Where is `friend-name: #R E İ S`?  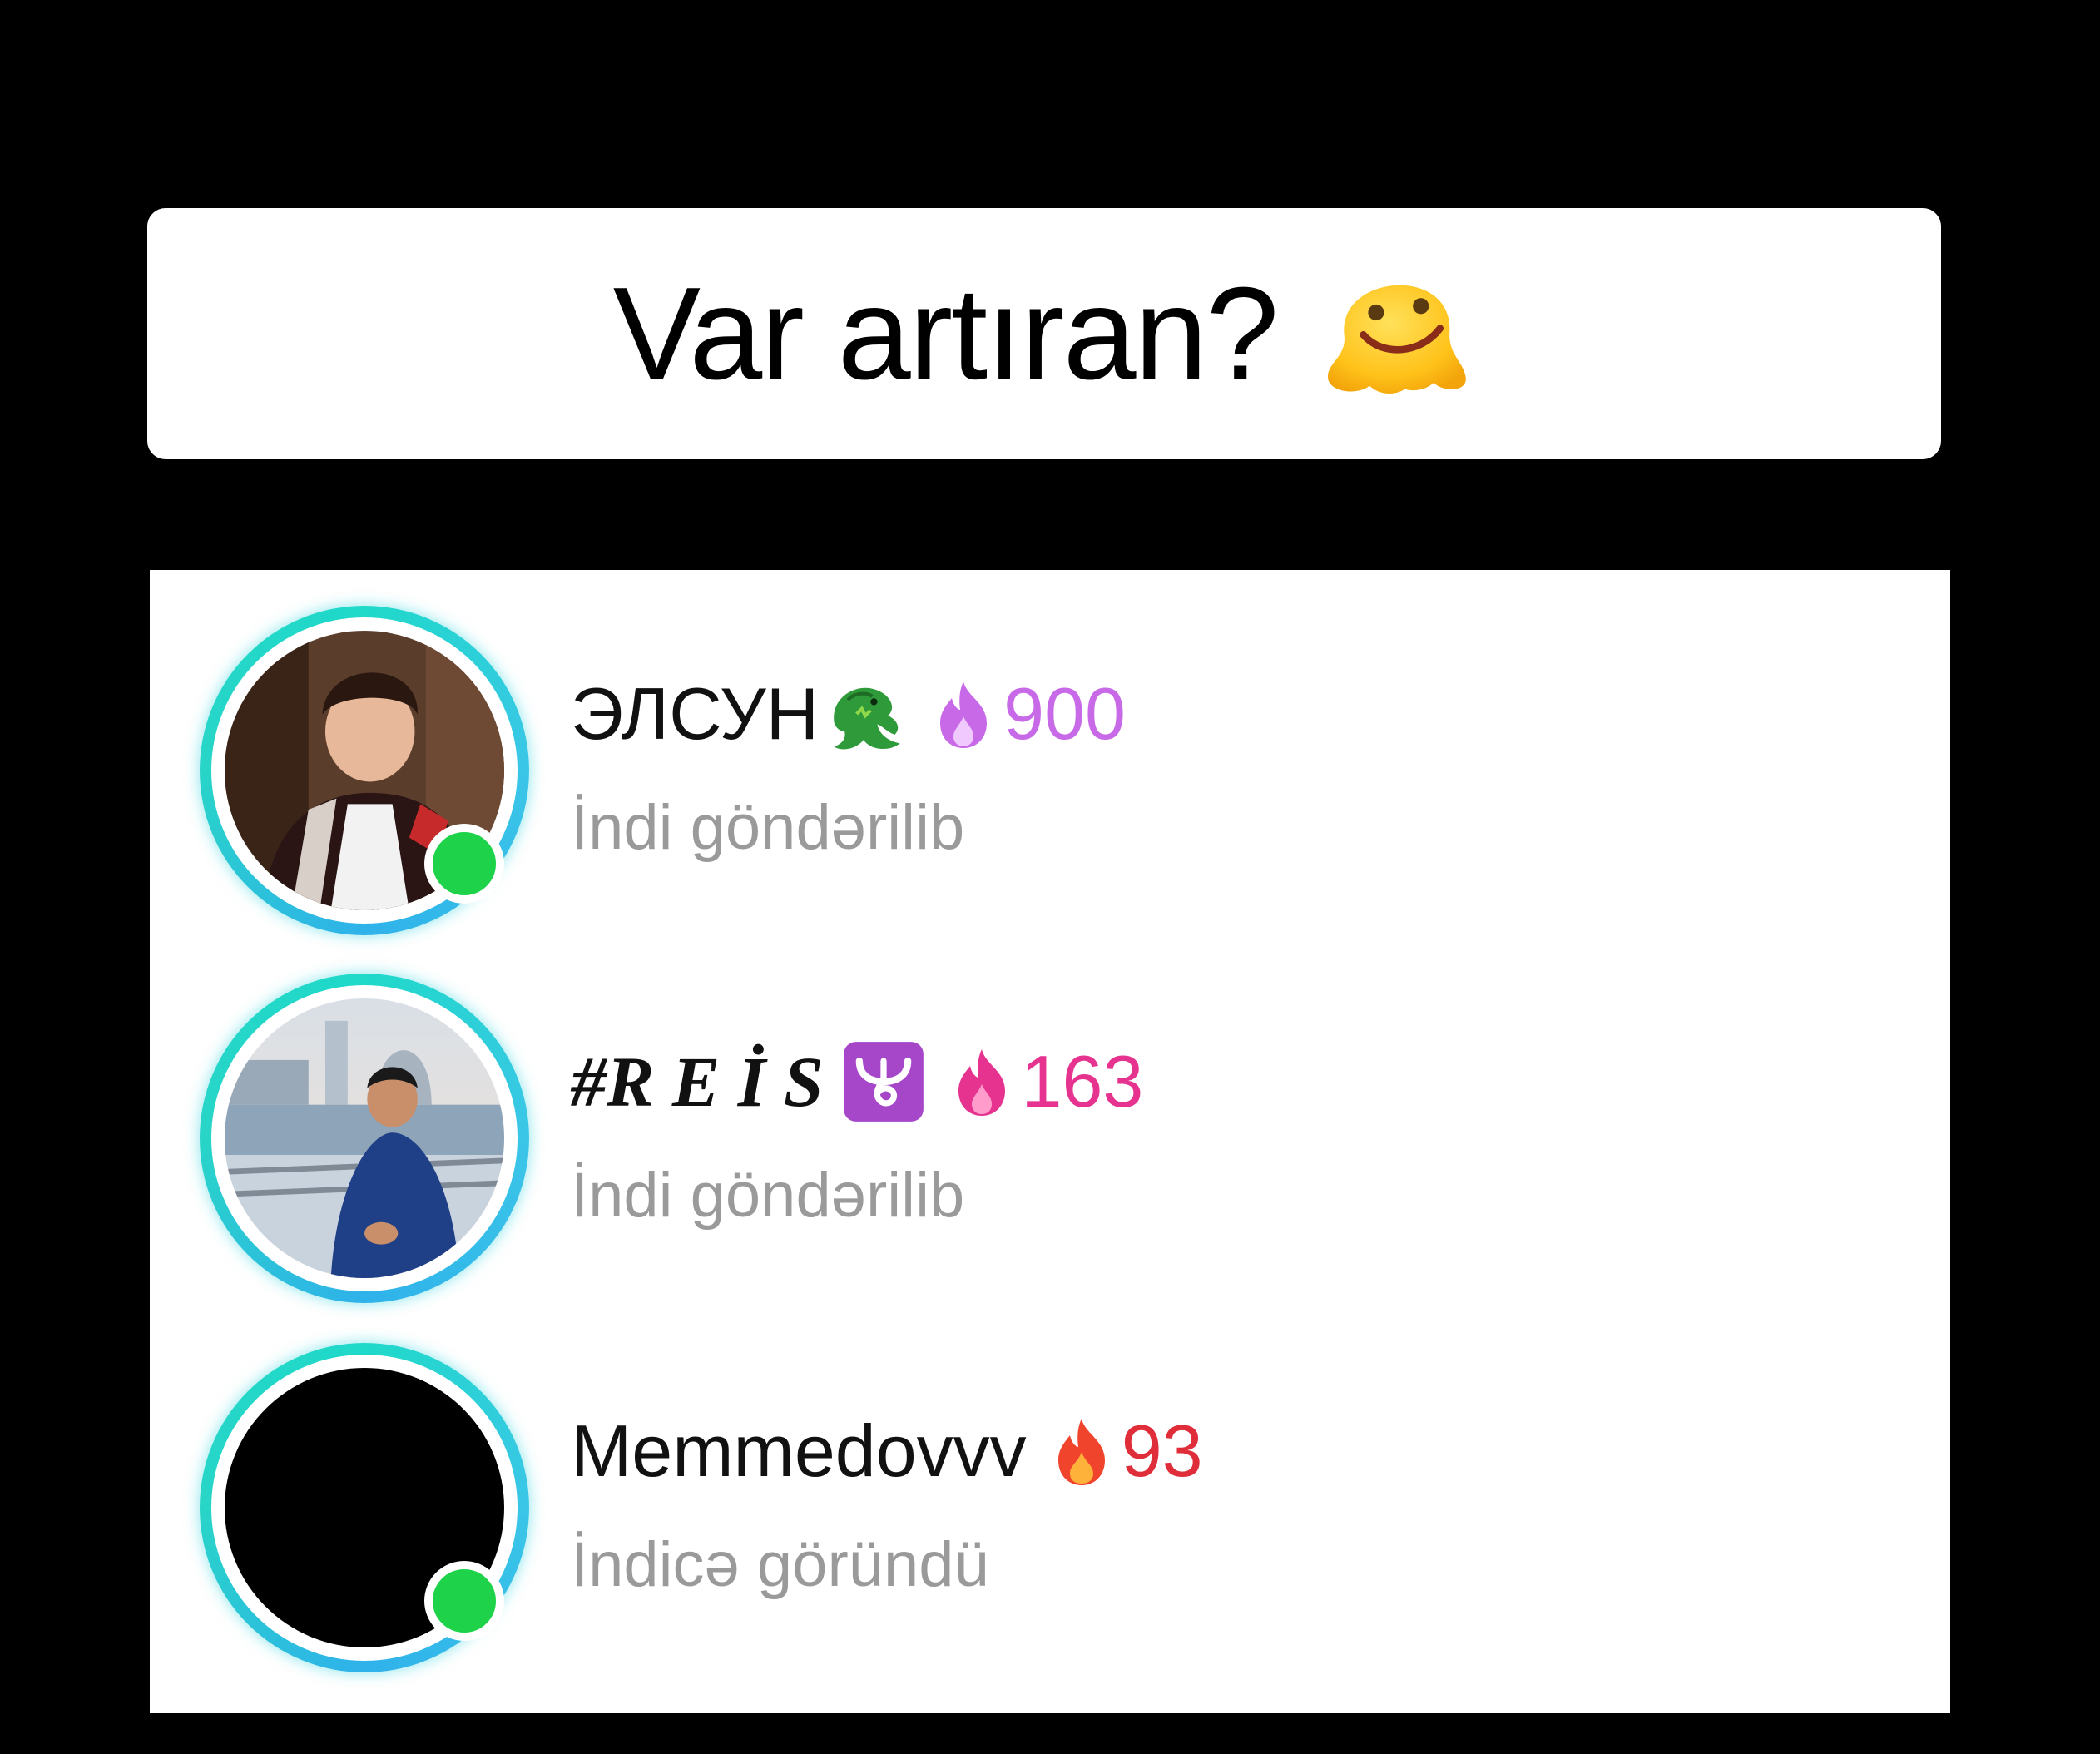
friend-name: #R E İ S is located at coordinates (697, 1082).